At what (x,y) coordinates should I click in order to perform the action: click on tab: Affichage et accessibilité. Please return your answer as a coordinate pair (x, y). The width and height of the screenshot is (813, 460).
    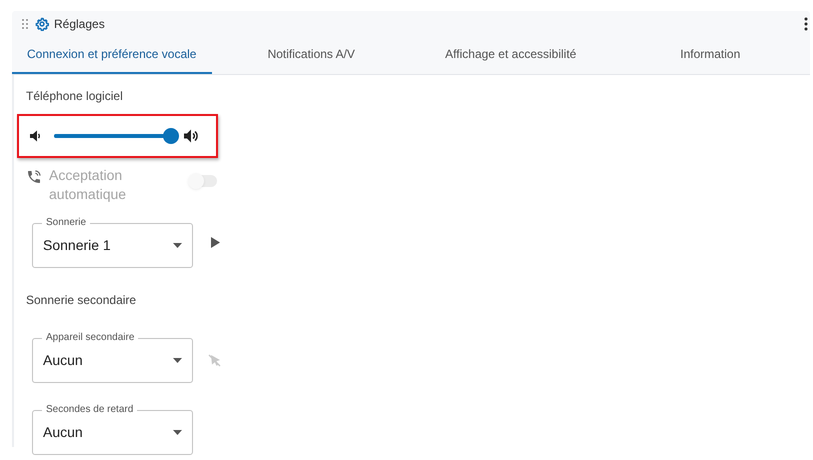
    Looking at the image, I should click on (510, 55).